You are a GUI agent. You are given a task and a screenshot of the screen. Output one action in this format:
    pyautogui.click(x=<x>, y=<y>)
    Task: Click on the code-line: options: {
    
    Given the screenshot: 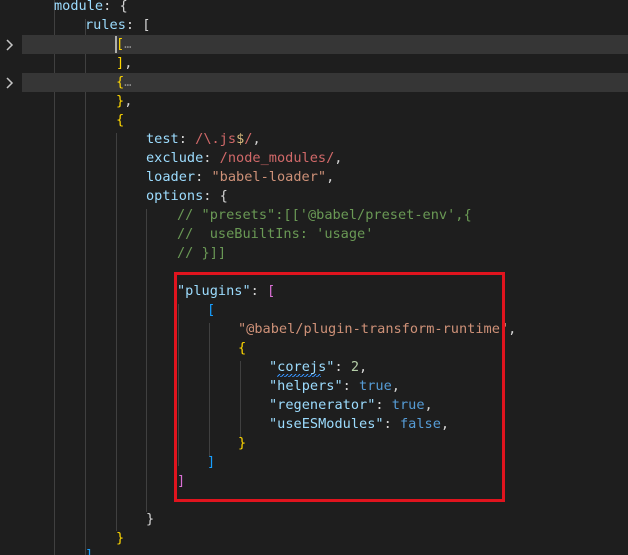 What is the action you would take?
    pyautogui.click(x=314, y=196)
    